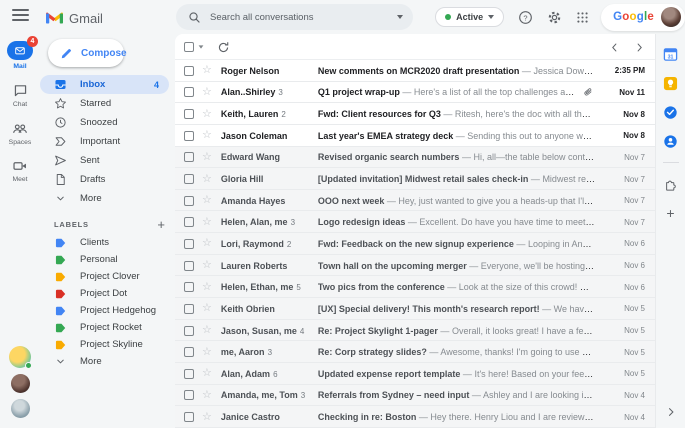 This screenshot has width=685, height=428. What do you see at coordinates (634, 244) in the screenshot?
I see `email-date: Nov 6` at bounding box center [634, 244].